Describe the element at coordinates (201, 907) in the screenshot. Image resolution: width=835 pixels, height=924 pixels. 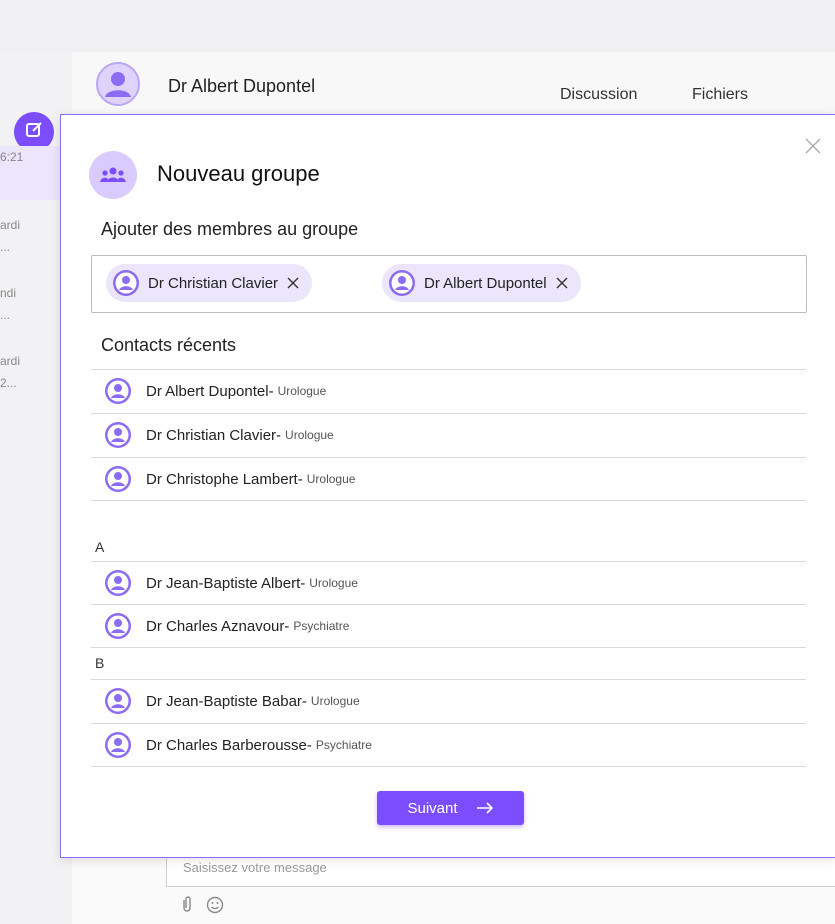
I see `composer-tools` at that location.